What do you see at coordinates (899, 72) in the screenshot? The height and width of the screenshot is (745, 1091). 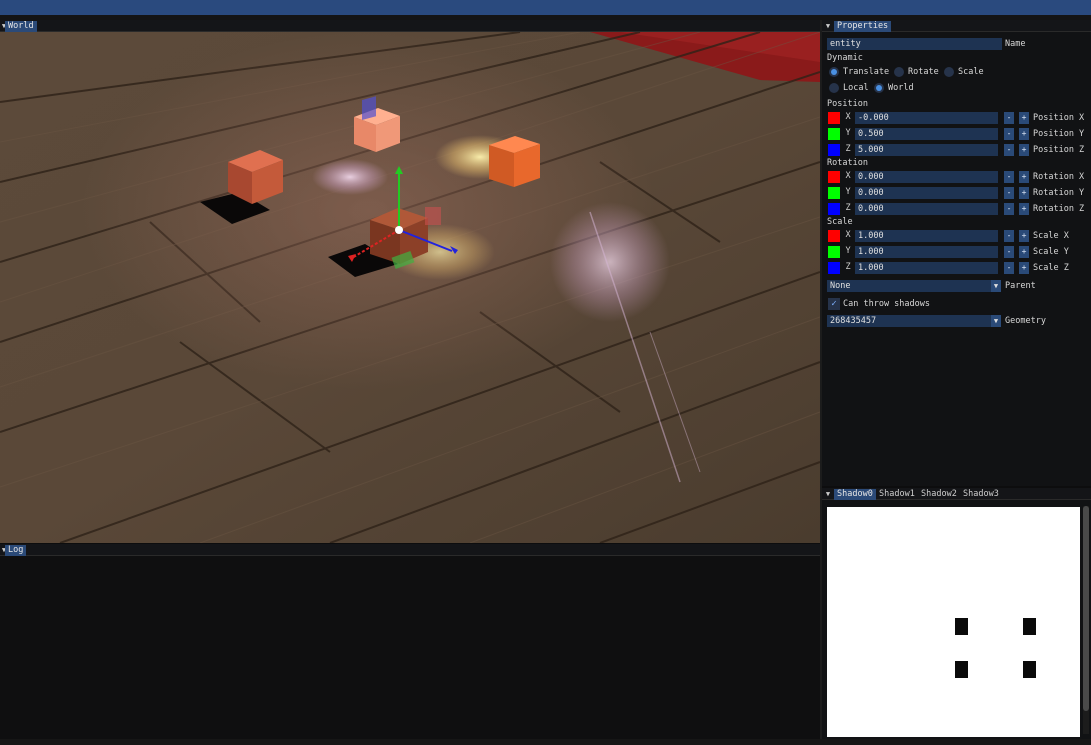 I see `rotate-radio` at bounding box center [899, 72].